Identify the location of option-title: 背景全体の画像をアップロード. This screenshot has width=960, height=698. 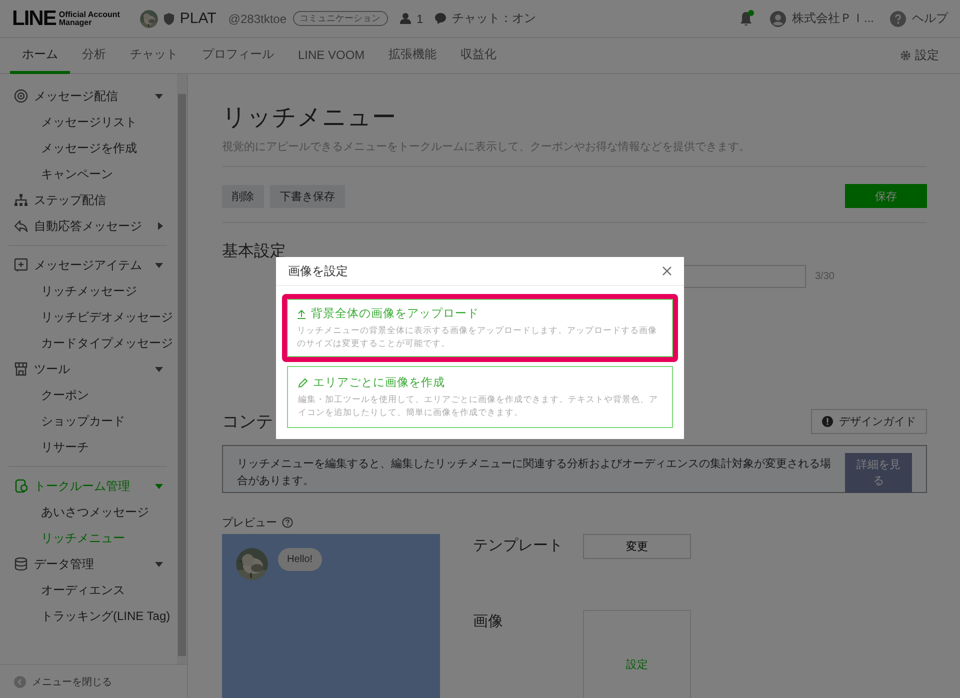
(395, 313).